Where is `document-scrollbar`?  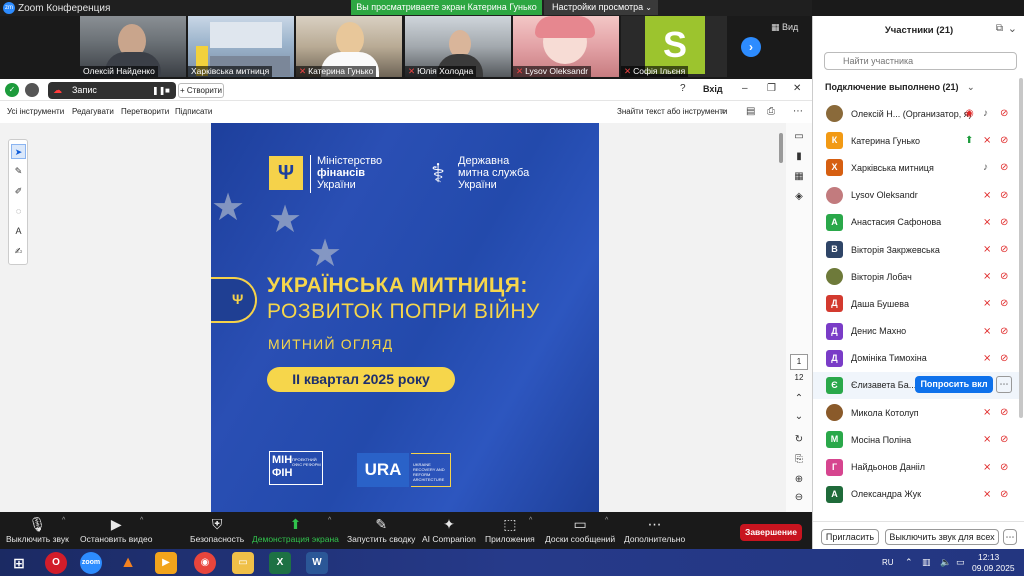
document-scrollbar is located at coordinates (781, 148).